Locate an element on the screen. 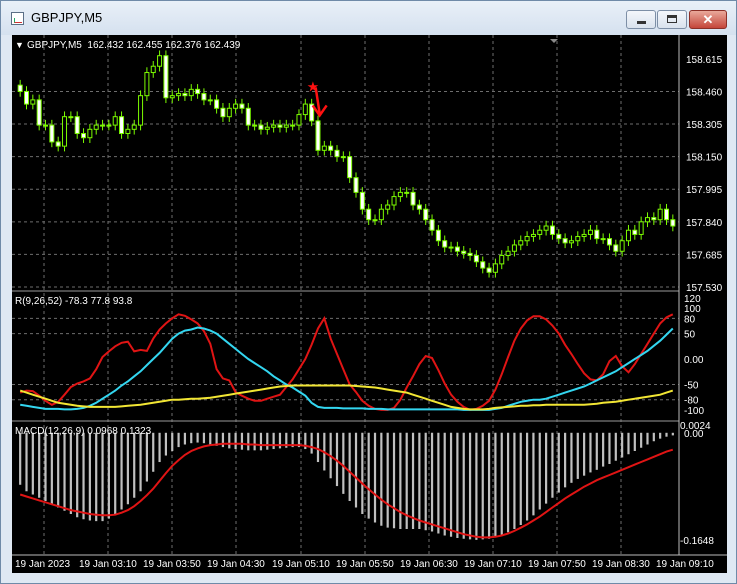 Image resolution: width=737 pixels, height=584 pixels. close-icon: ✕ is located at coordinates (708, 19).